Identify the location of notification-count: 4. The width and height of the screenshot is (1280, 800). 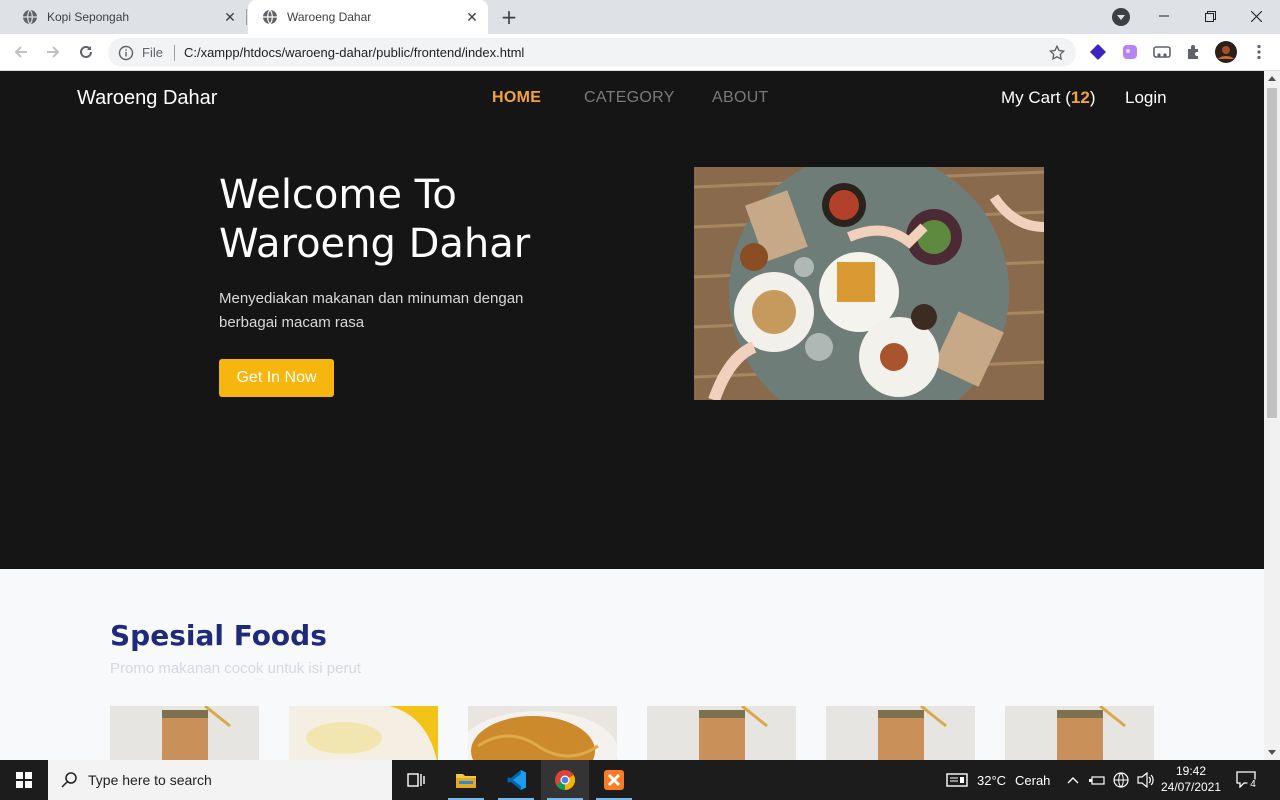
(1253, 785).